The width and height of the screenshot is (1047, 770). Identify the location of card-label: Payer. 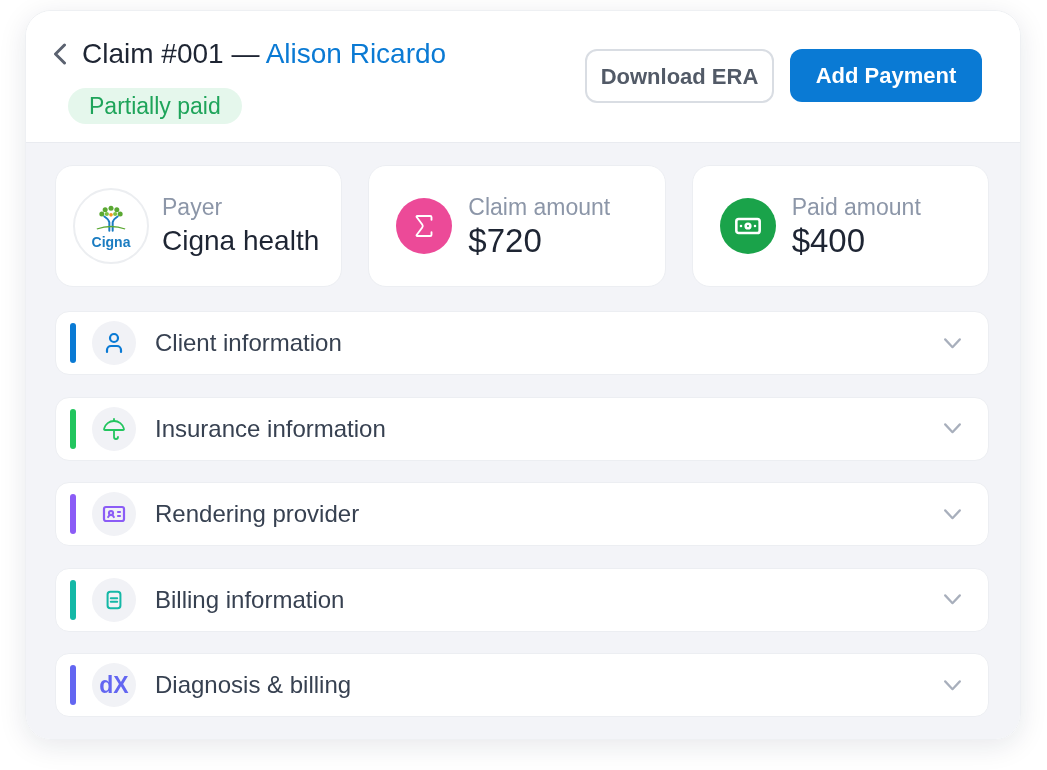
(193, 207).